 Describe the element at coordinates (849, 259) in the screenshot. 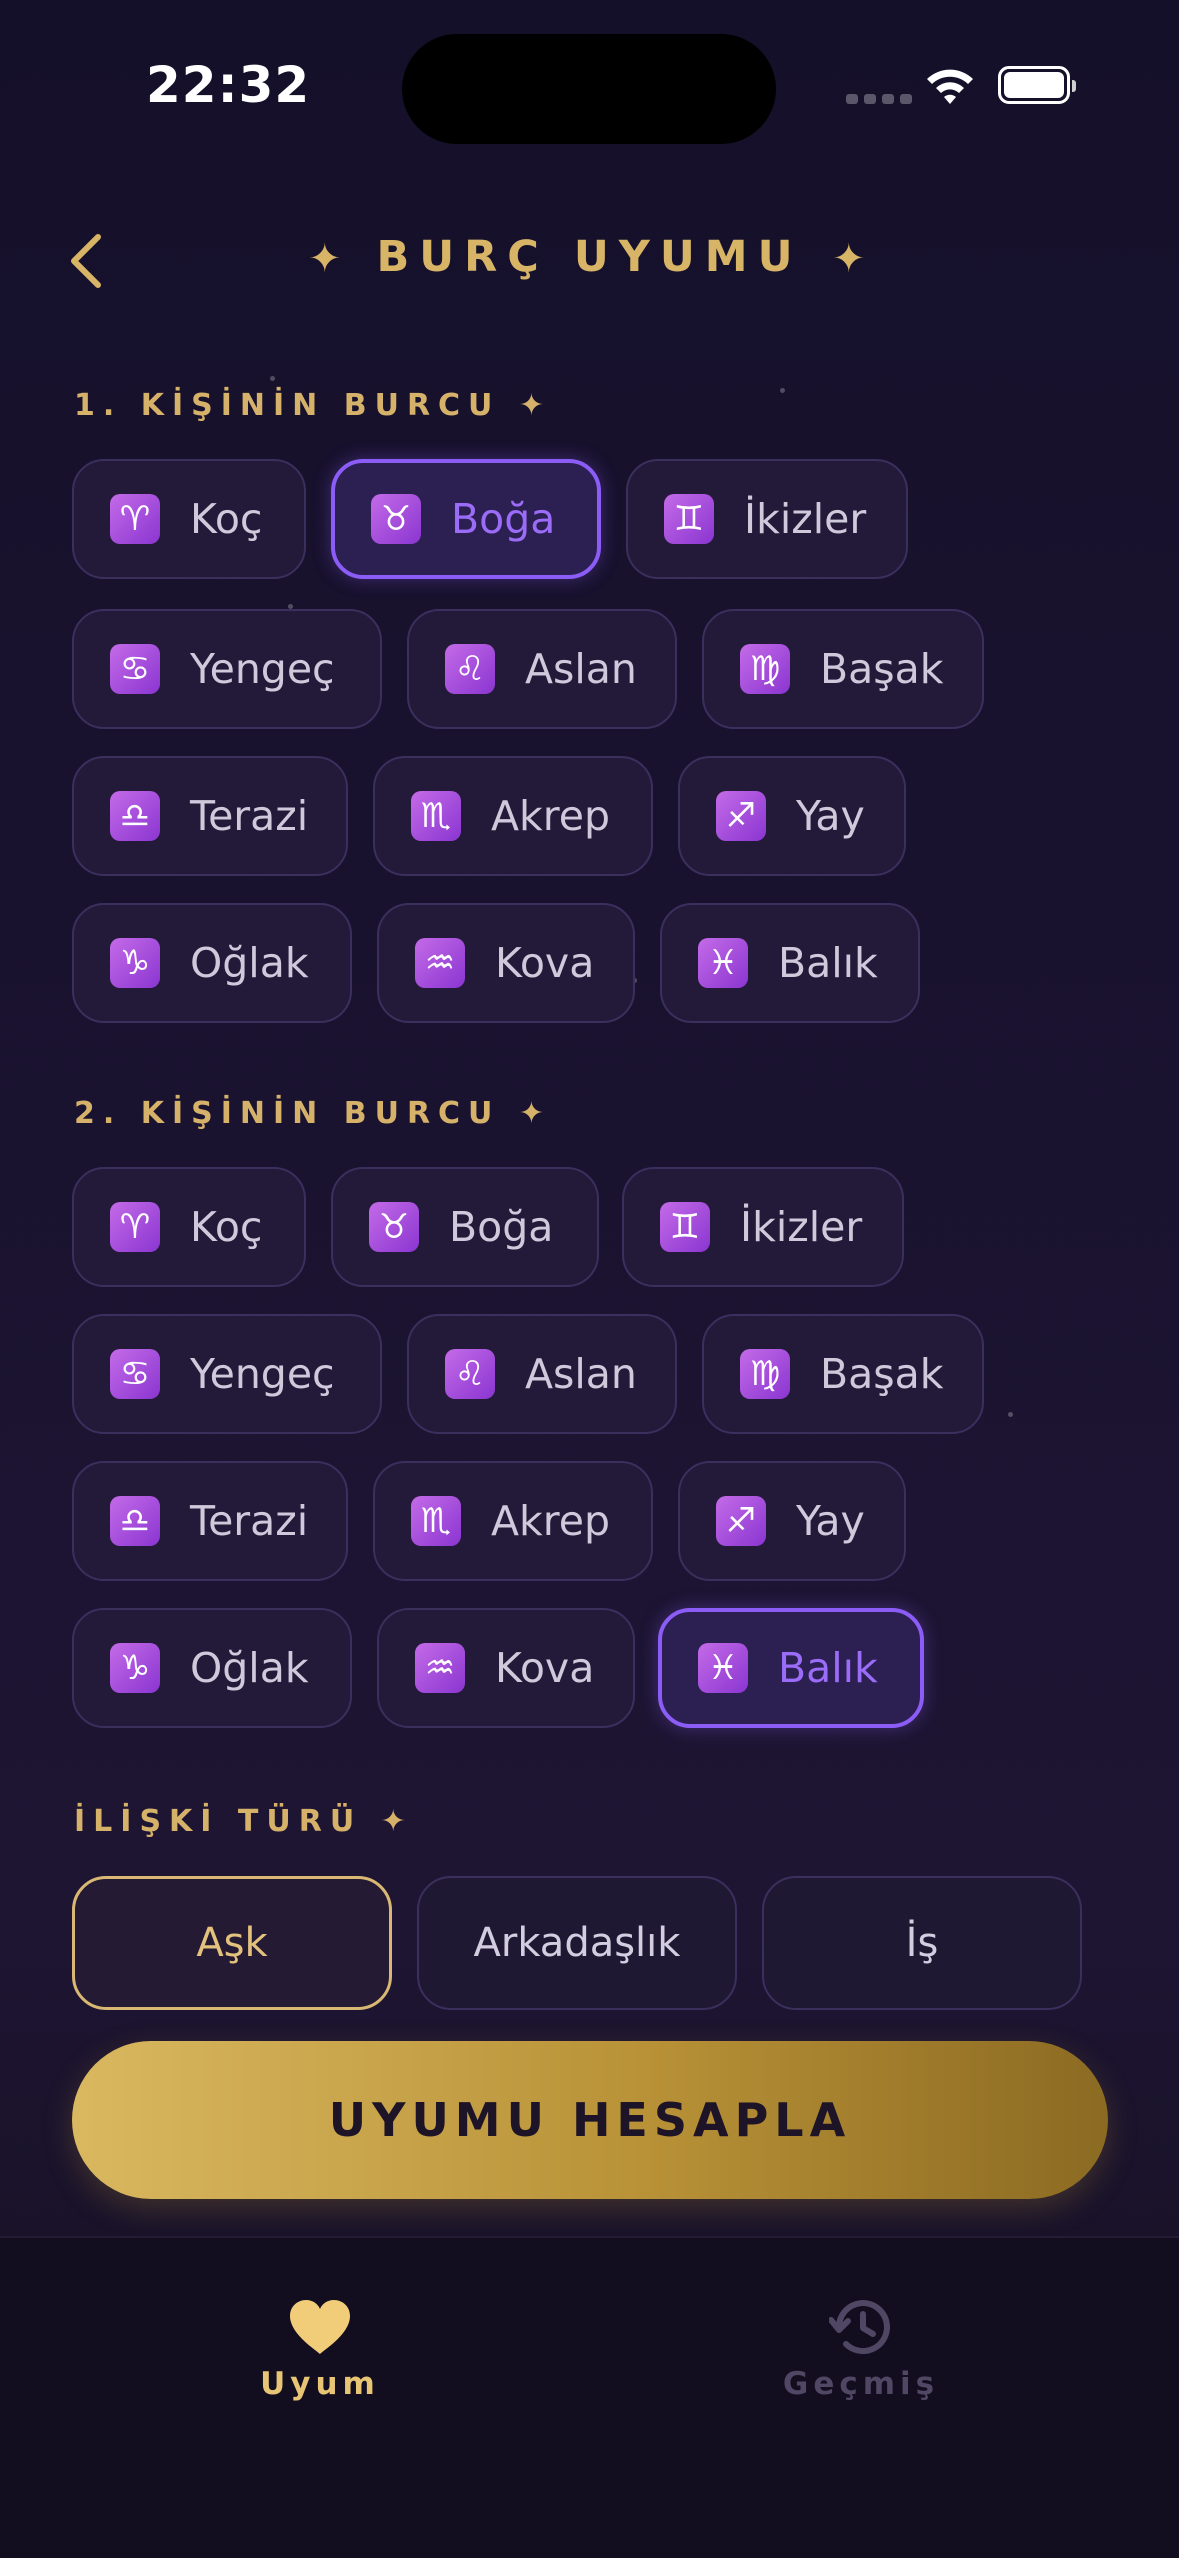

I see `sparkle-icon: ✦` at that location.